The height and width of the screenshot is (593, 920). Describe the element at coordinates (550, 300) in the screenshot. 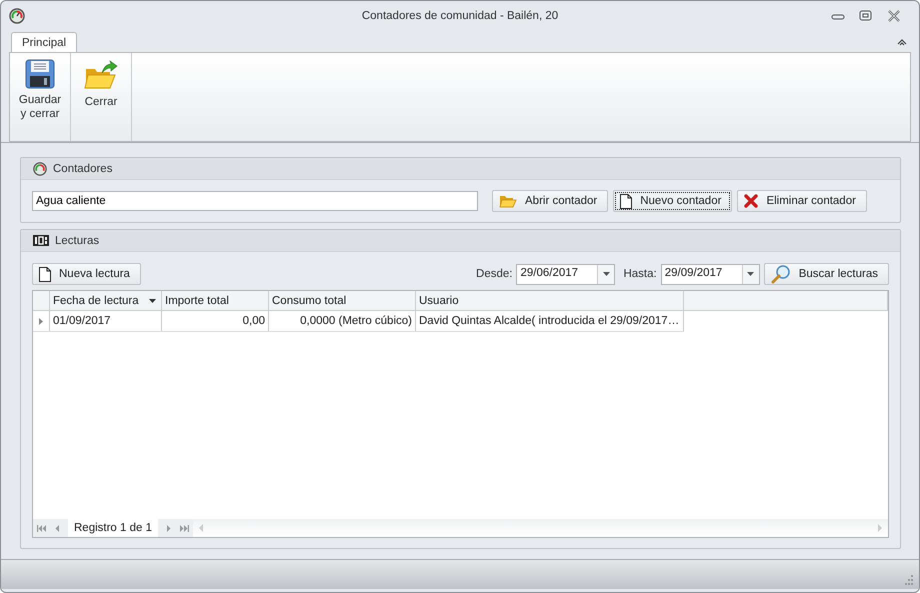

I see `column-header: Usuario` at that location.